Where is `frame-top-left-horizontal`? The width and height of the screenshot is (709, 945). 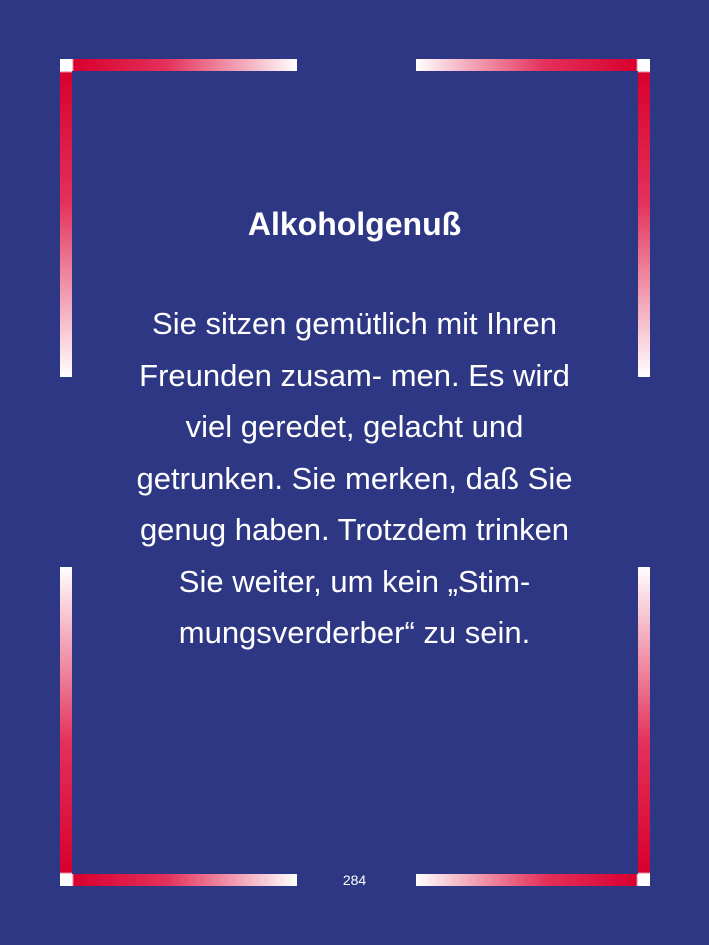
frame-top-left-horizontal is located at coordinates (178, 65).